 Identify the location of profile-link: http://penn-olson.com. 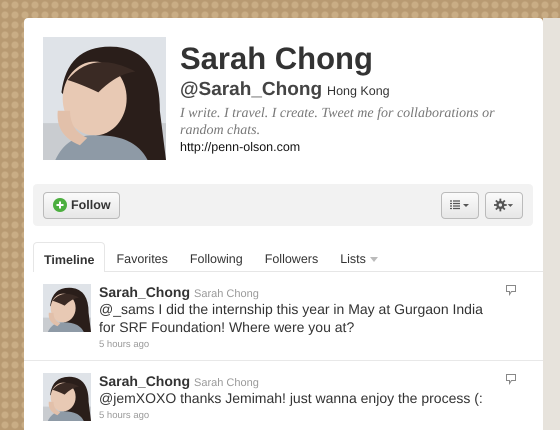
(345, 147).